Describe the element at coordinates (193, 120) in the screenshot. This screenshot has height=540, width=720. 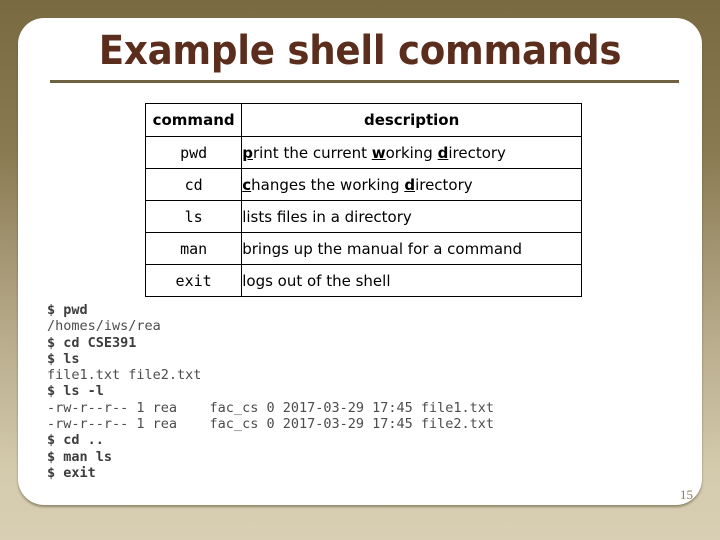
I see `column-header-command: command` at that location.